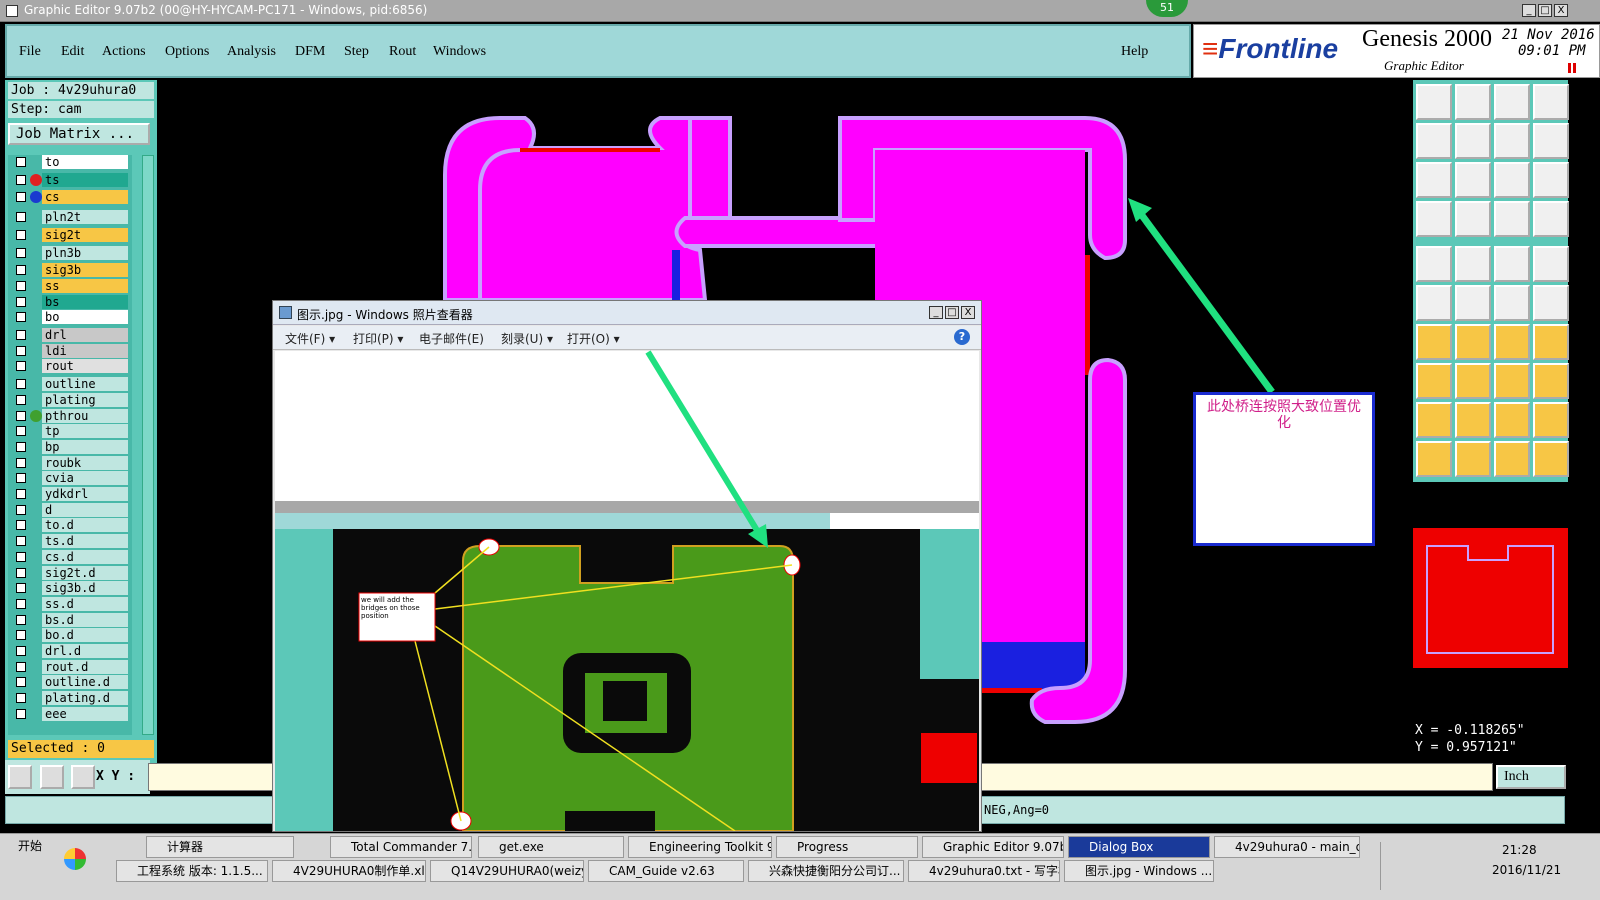 This screenshot has width=1600, height=900. Describe the element at coordinates (551, 847) in the screenshot. I see `task-get-exe: get.exe` at that location.